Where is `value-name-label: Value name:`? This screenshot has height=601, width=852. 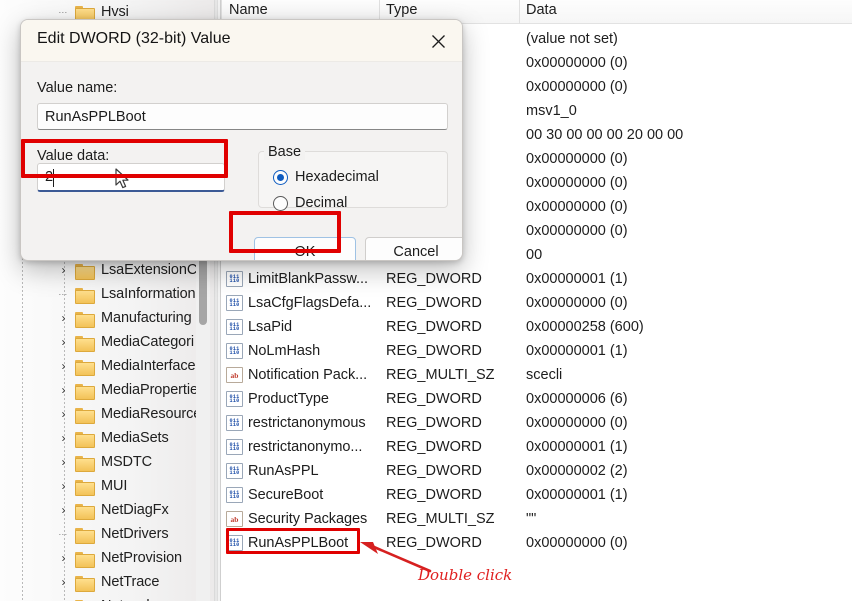
value-name-label: Value name: is located at coordinates (77, 88).